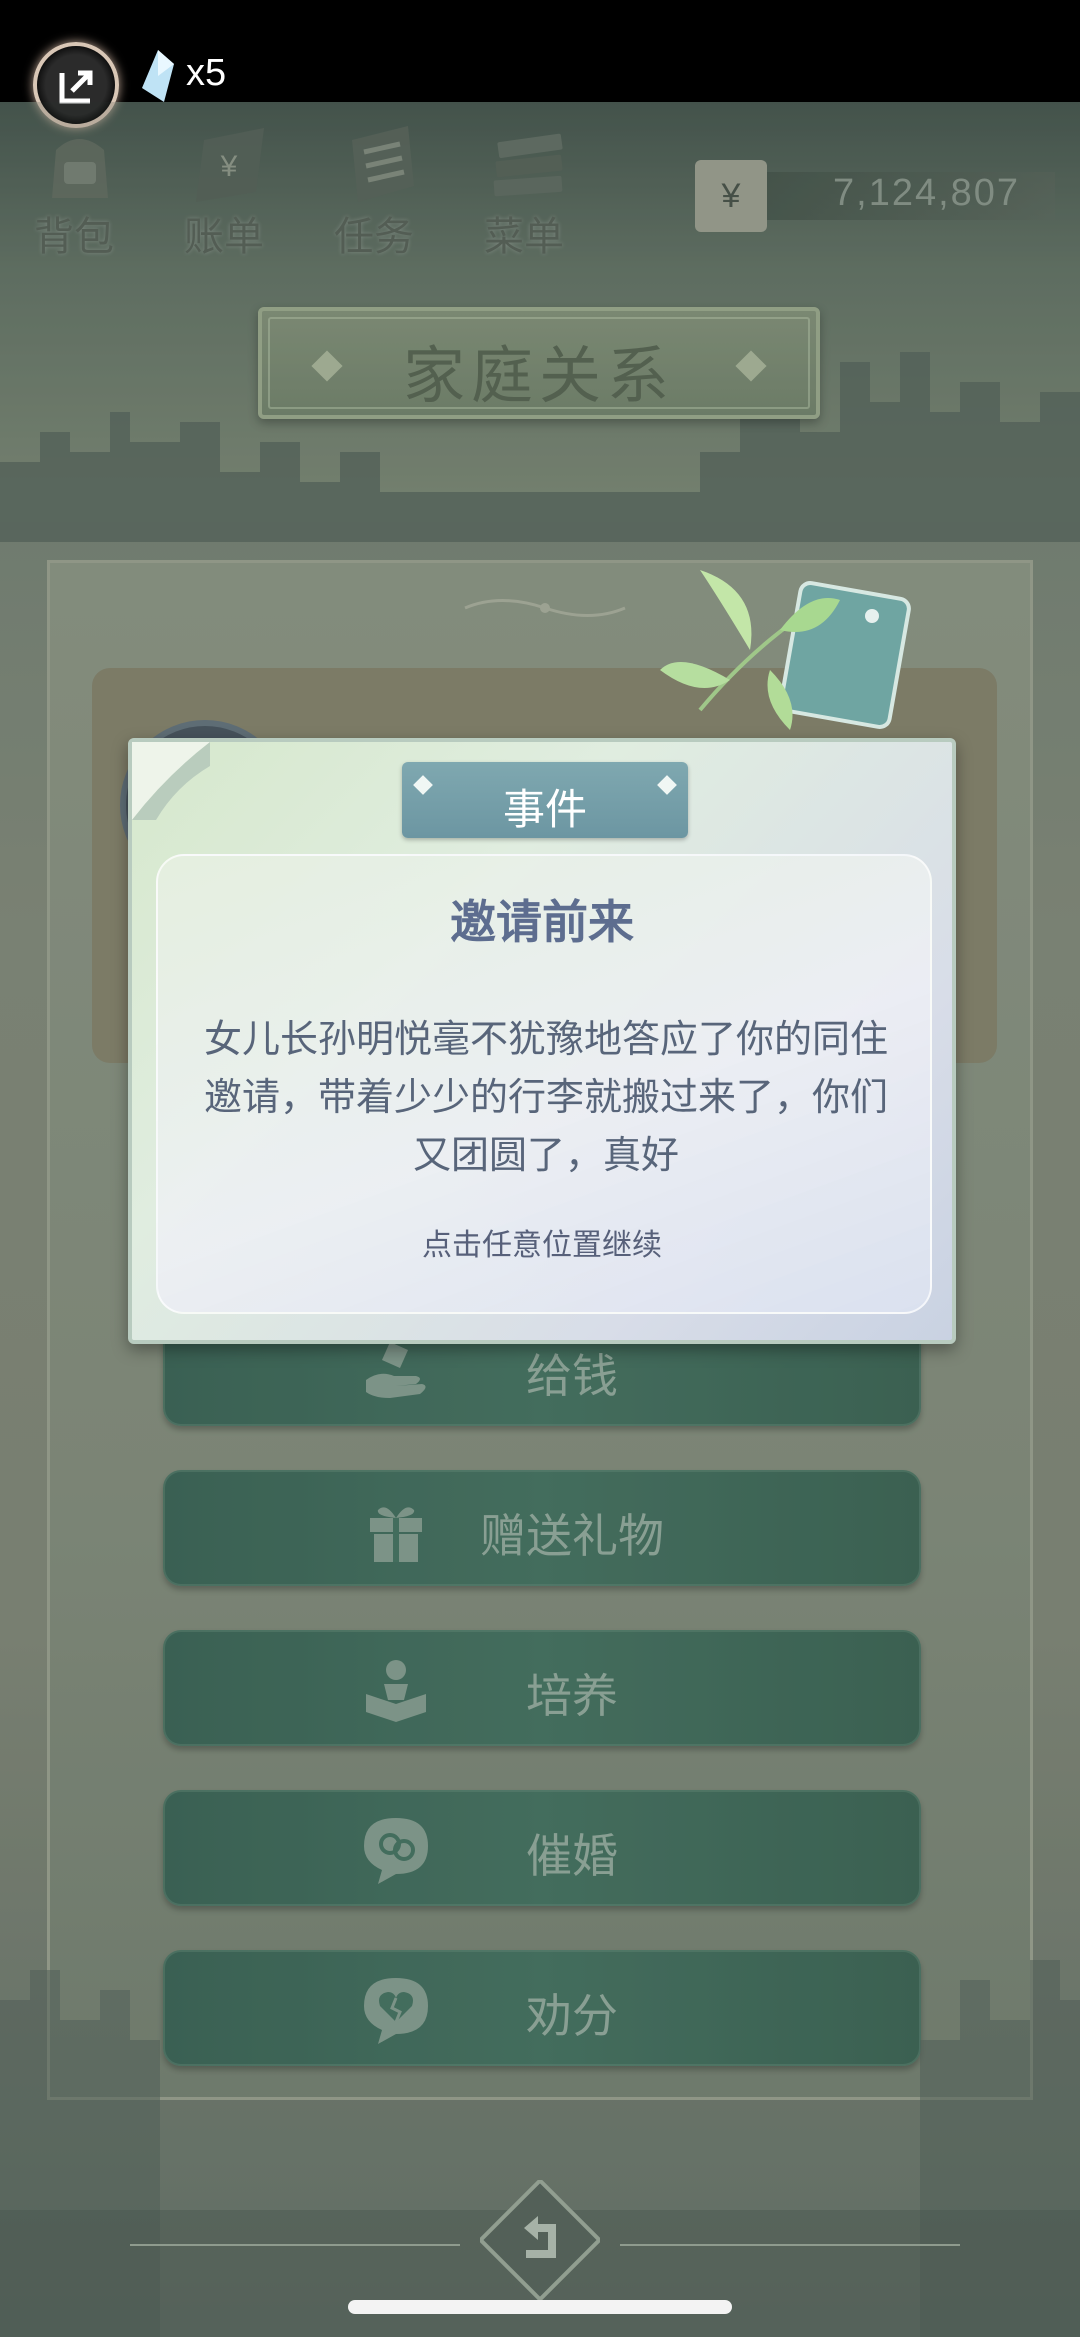  Describe the element at coordinates (785, 650) in the screenshot. I see `leaf-card-decoration` at that location.